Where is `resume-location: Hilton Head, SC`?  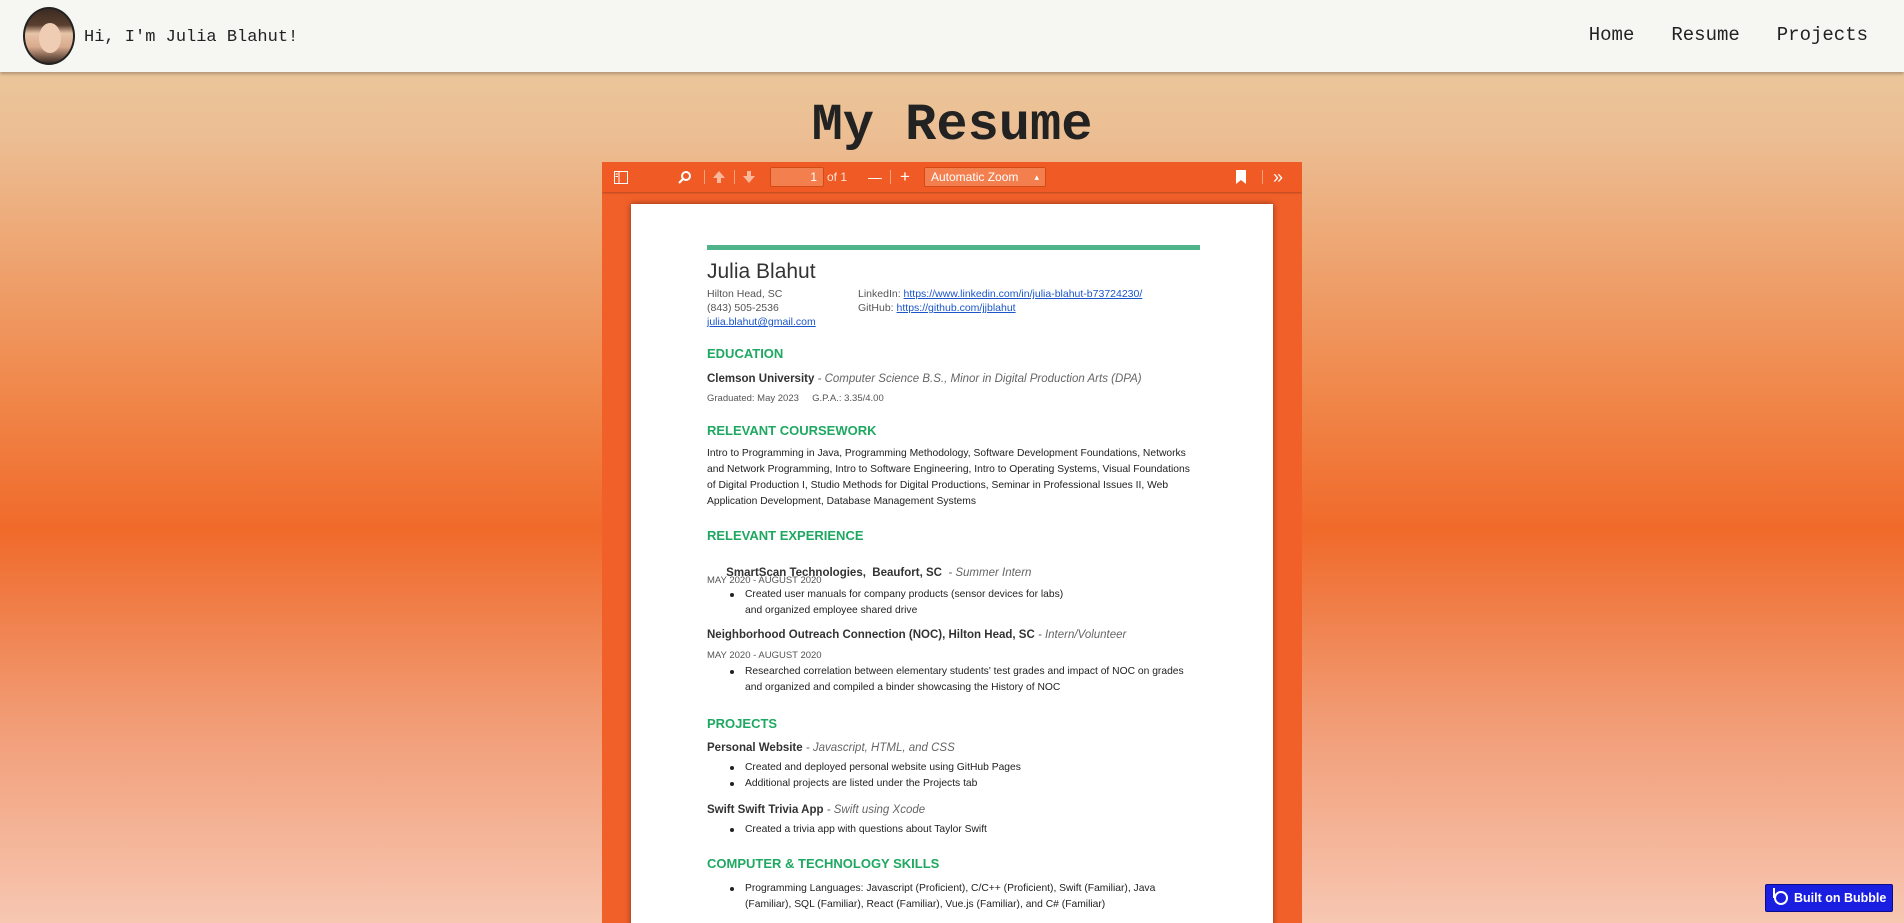
resume-location: Hilton Head, SC is located at coordinates (745, 294).